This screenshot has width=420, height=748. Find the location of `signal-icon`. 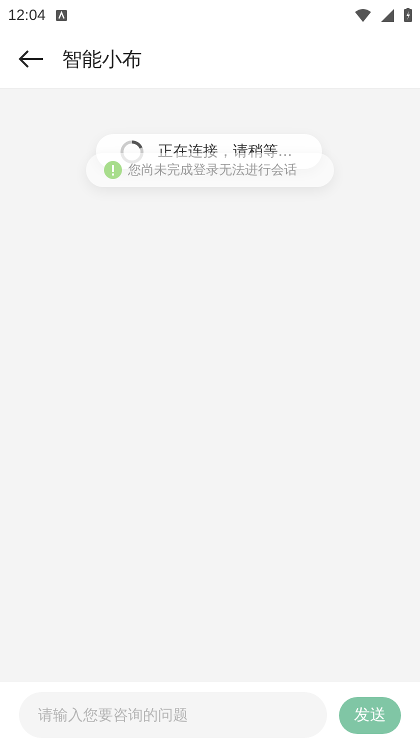

signal-icon is located at coordinates (387, 15).